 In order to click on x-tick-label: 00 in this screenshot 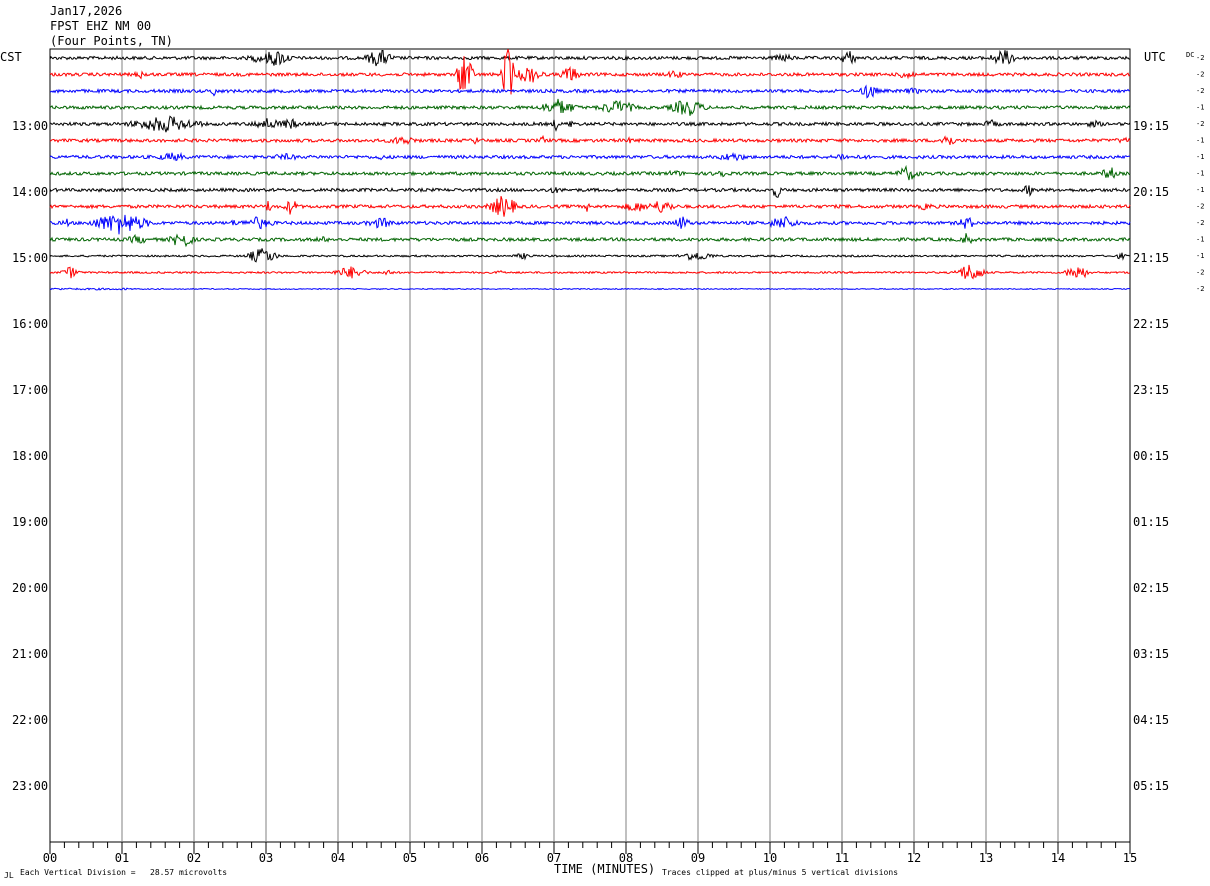, I will do `click(50, 858)`.